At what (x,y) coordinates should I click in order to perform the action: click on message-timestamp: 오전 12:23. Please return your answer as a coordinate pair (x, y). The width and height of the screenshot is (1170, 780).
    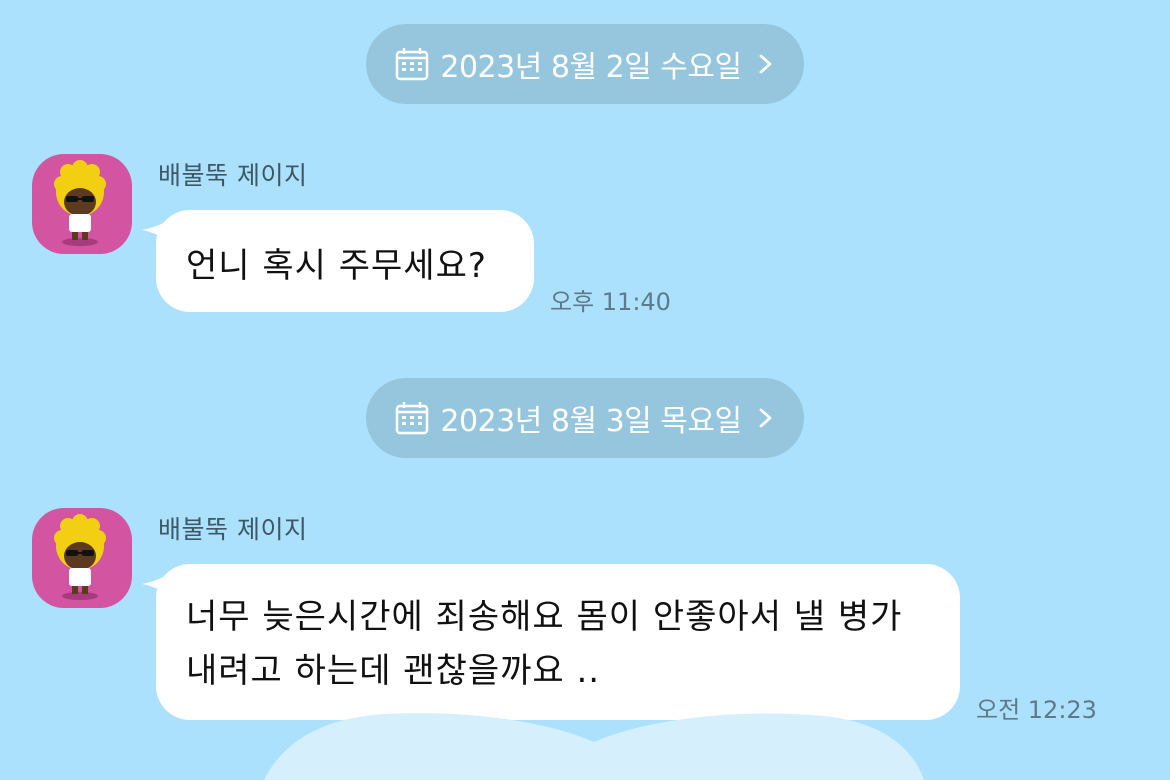
    Looking at the image, I should click on (1036, 710).